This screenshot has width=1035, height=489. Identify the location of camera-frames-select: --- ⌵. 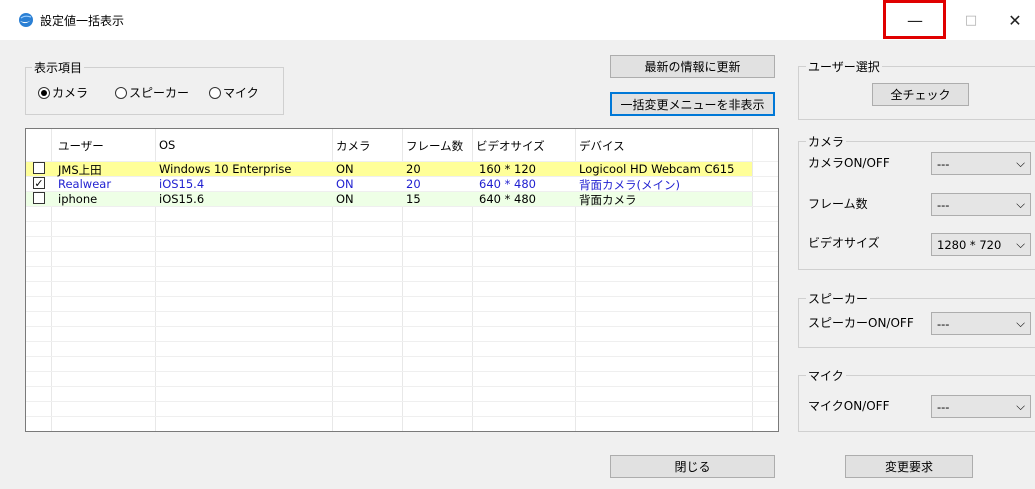
(981, 204).